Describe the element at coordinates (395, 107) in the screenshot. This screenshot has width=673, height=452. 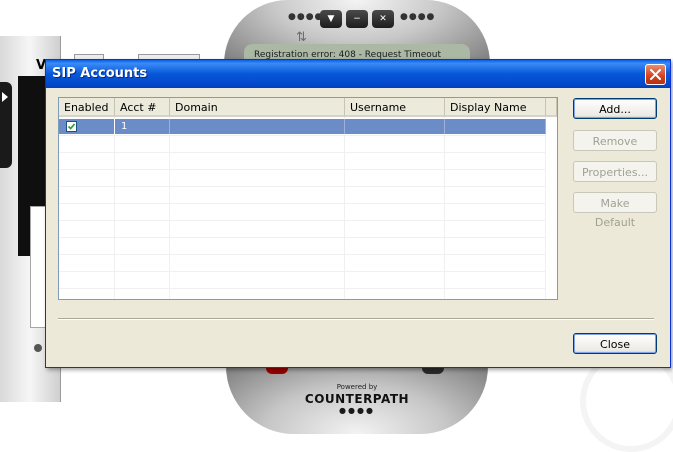
I see `column-header-username: Username` at that location.